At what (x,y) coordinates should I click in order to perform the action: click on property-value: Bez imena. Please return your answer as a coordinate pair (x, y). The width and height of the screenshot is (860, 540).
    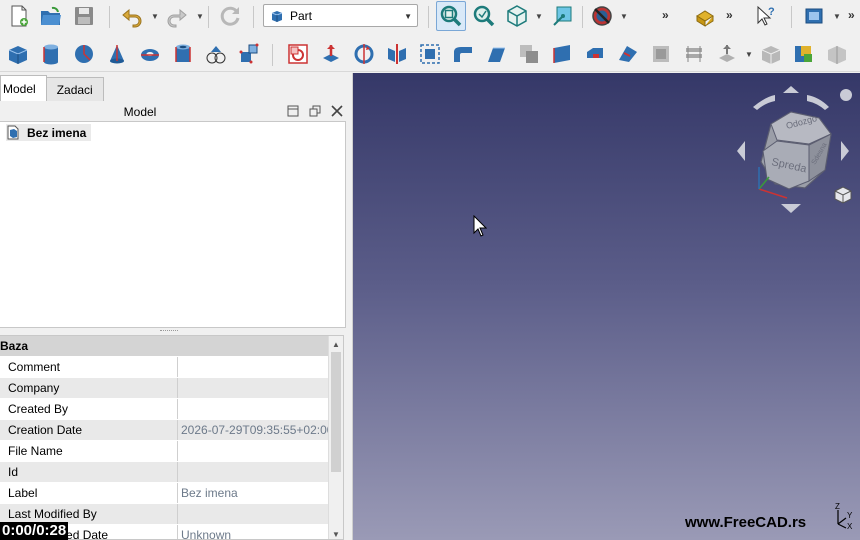
    Looking at the image, I should click on (253, 493).